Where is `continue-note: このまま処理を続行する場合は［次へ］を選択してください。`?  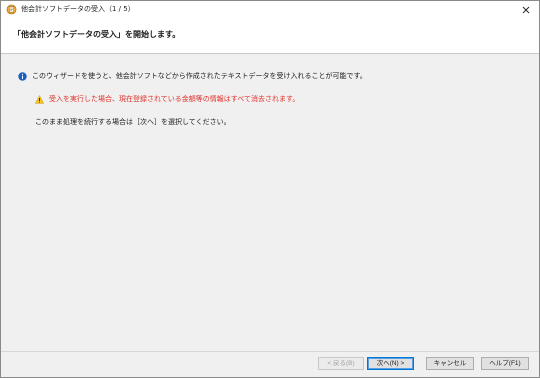
continue-note: このまま処理を続行する場合は［次へ］を選択してください。 is located at coordinates (133, 122).